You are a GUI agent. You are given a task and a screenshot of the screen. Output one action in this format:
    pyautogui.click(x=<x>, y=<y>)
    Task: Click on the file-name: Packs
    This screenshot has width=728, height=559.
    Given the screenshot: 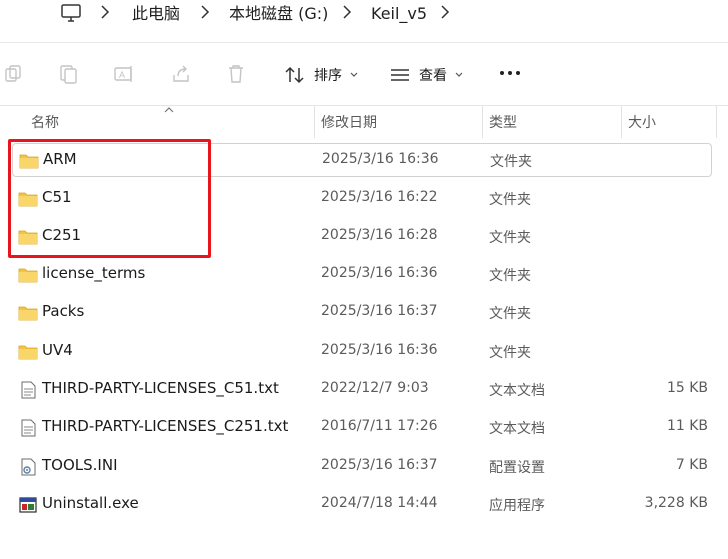 What is the action you would take?
    pyautogui.click(x=63, y=311)
    